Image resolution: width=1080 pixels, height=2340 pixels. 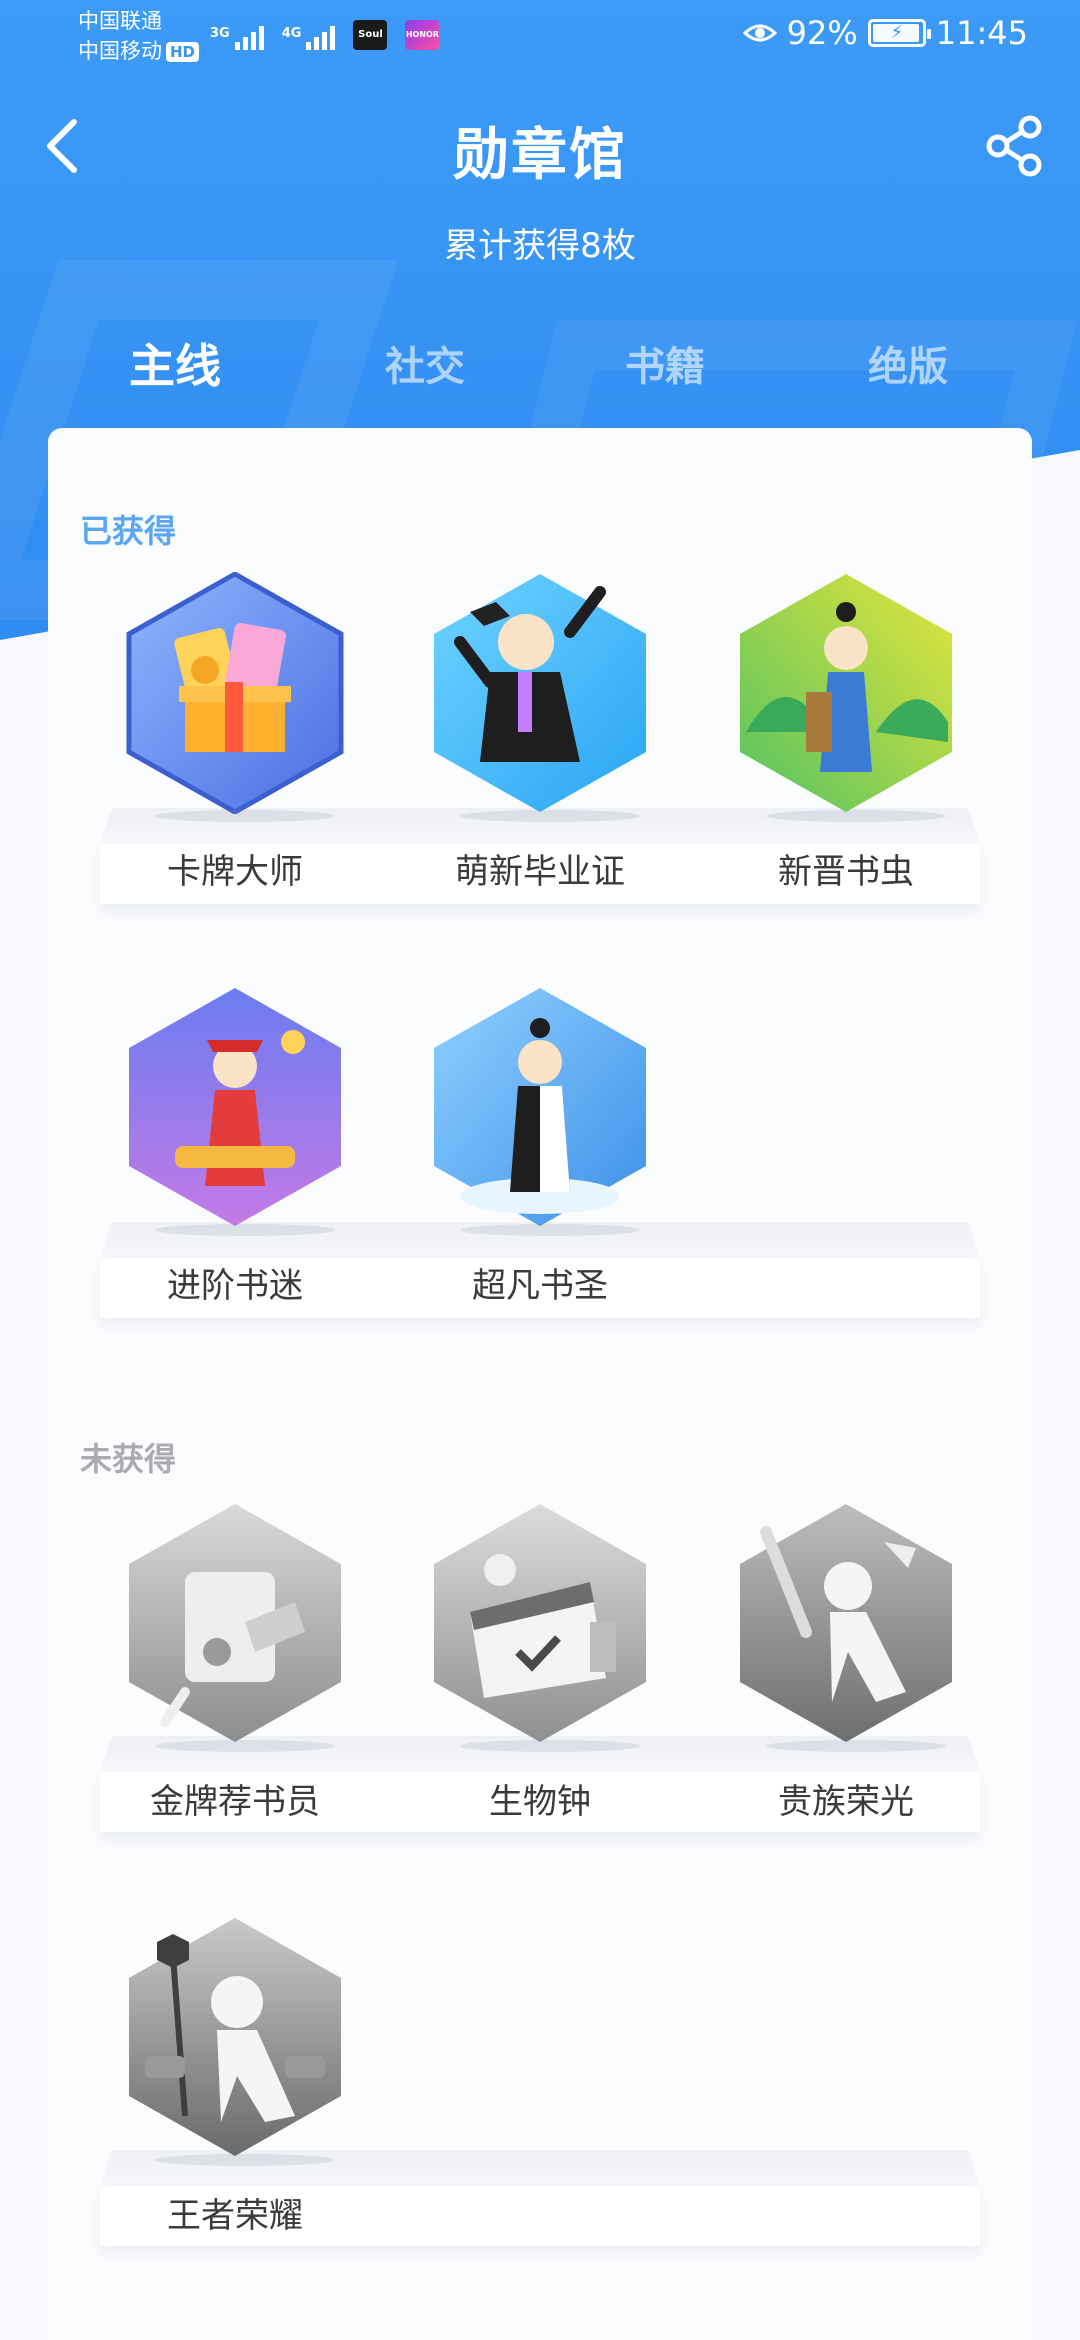 I want to click on signal-3g-icon: 3G, so click(x=237, y=38).